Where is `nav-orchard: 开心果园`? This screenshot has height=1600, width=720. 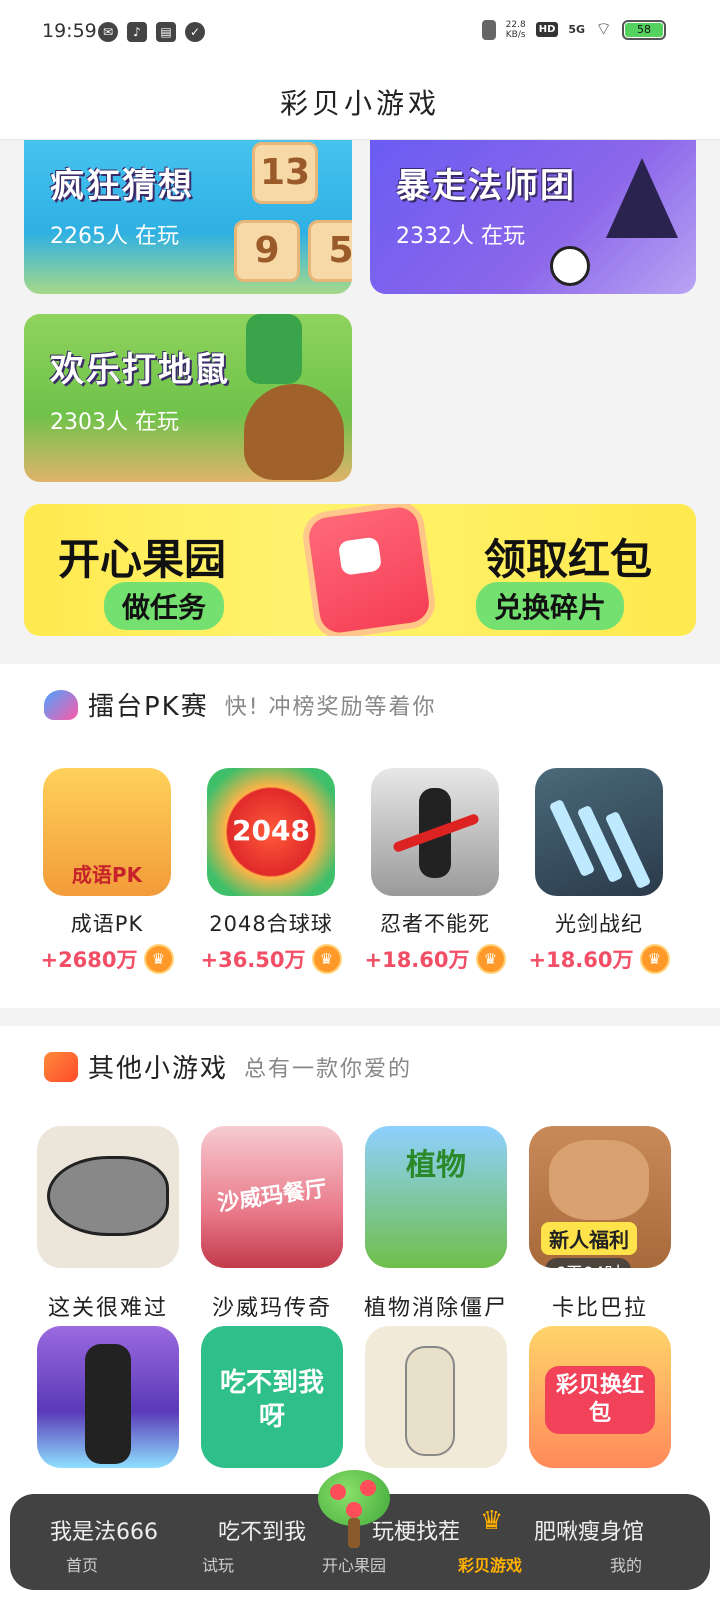
nav-orchard: 开心果园 is located at coordinates (354, 1564).